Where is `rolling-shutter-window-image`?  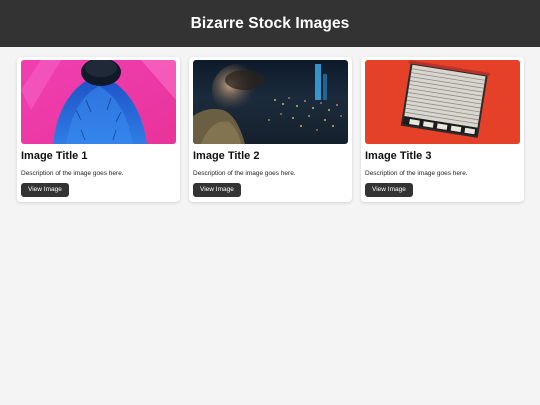 rolling-shutter-window-image is located at coordinates (442, 102).